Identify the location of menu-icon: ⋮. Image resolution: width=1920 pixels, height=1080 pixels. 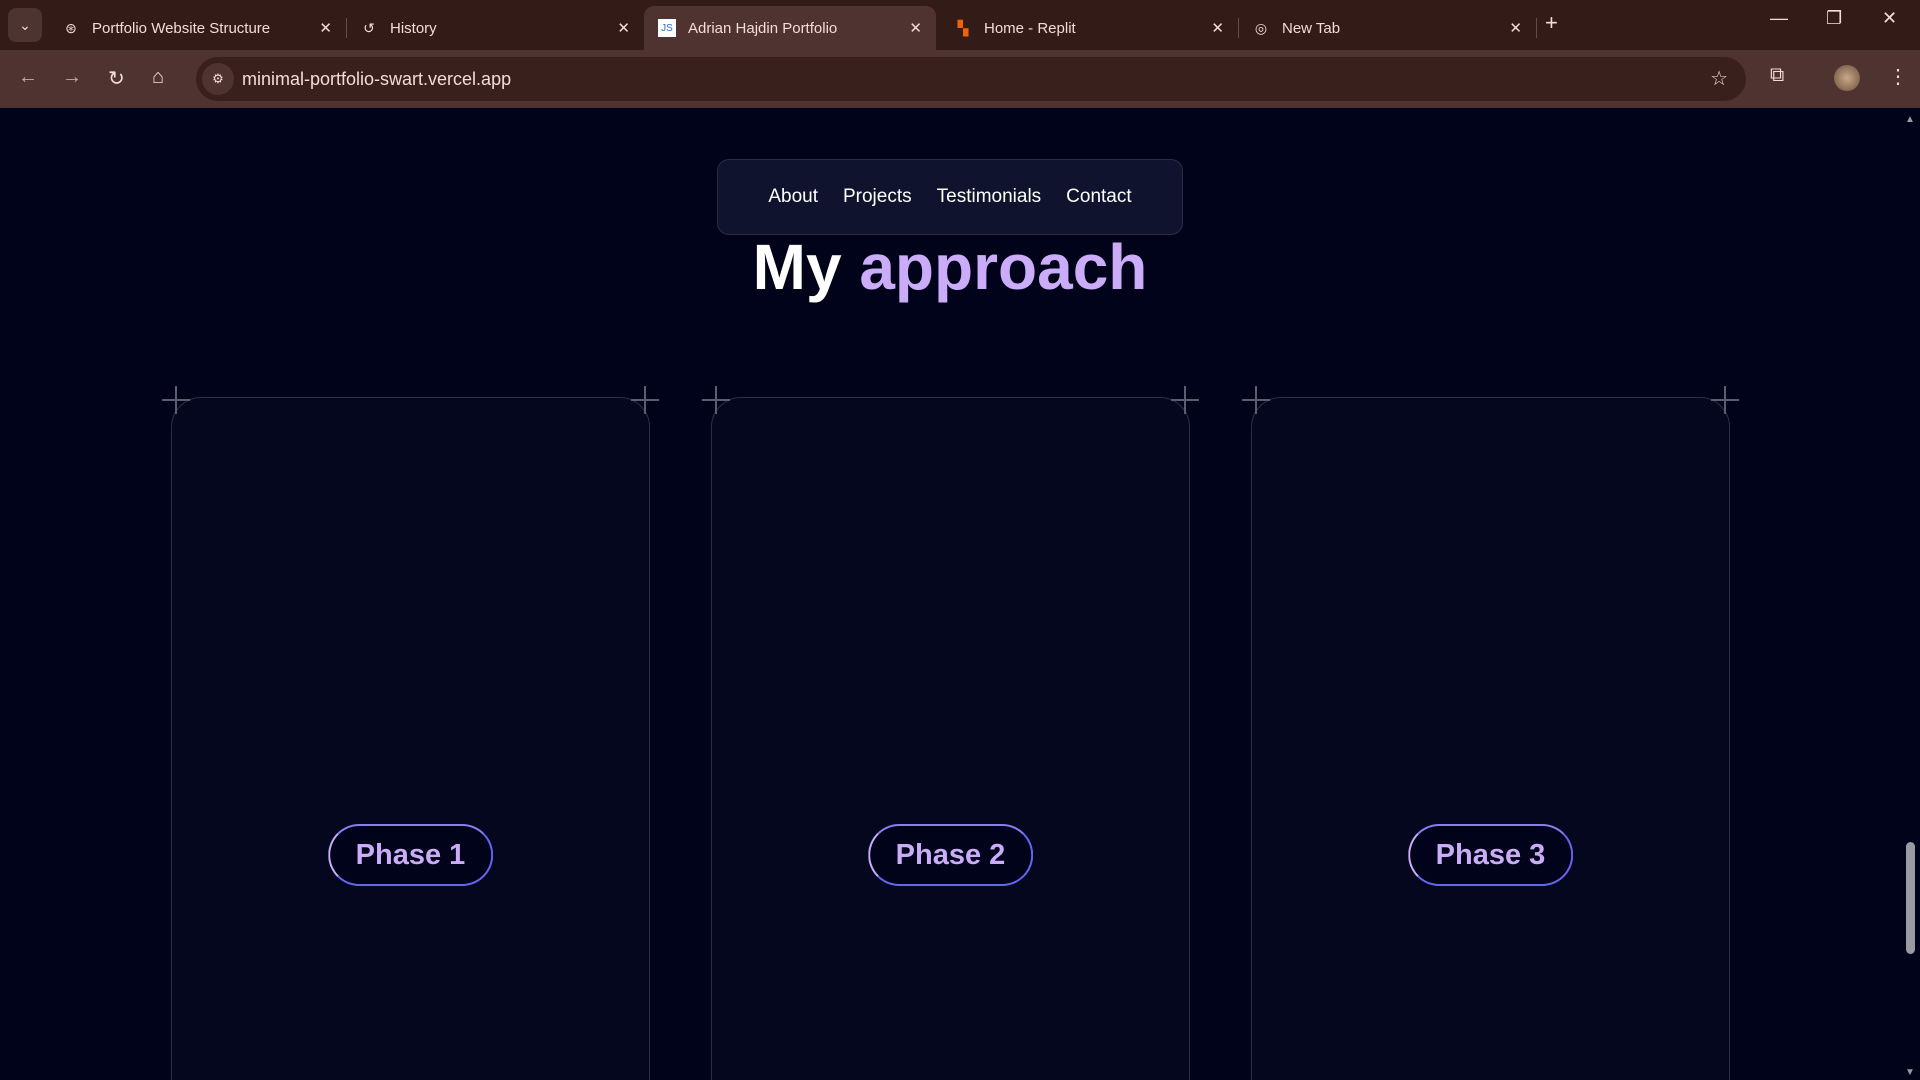
(1898, 76).